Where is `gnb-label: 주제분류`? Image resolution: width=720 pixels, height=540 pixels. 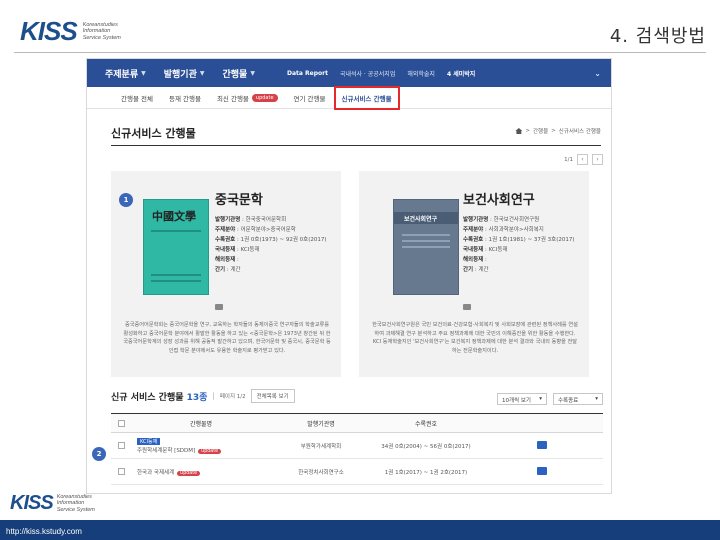
gnb-label: 주제분류 is located at coordinates (122, 74).